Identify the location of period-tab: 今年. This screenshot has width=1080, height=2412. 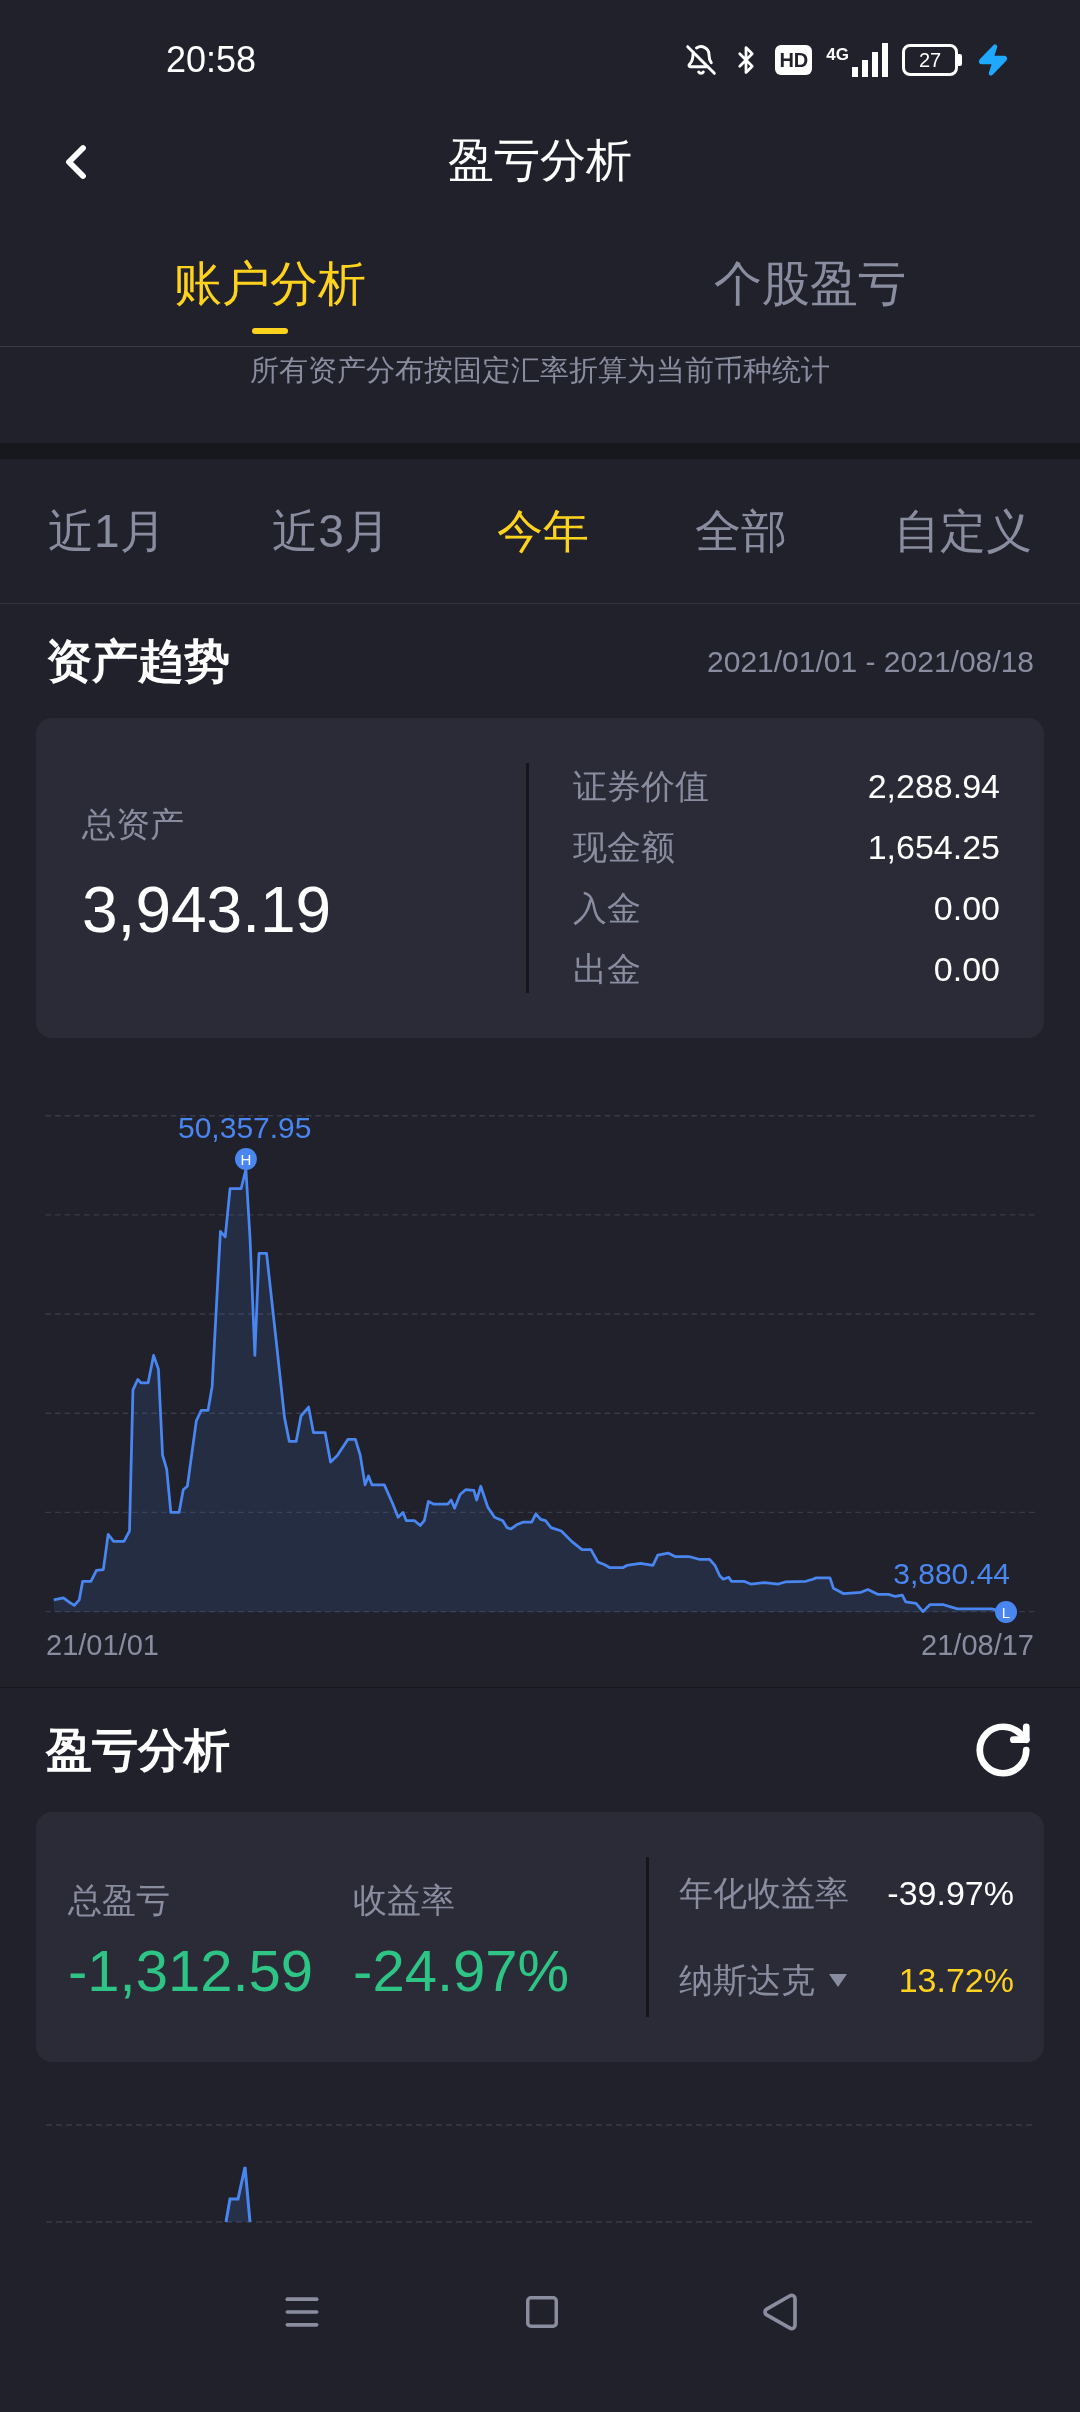
(542, 531).